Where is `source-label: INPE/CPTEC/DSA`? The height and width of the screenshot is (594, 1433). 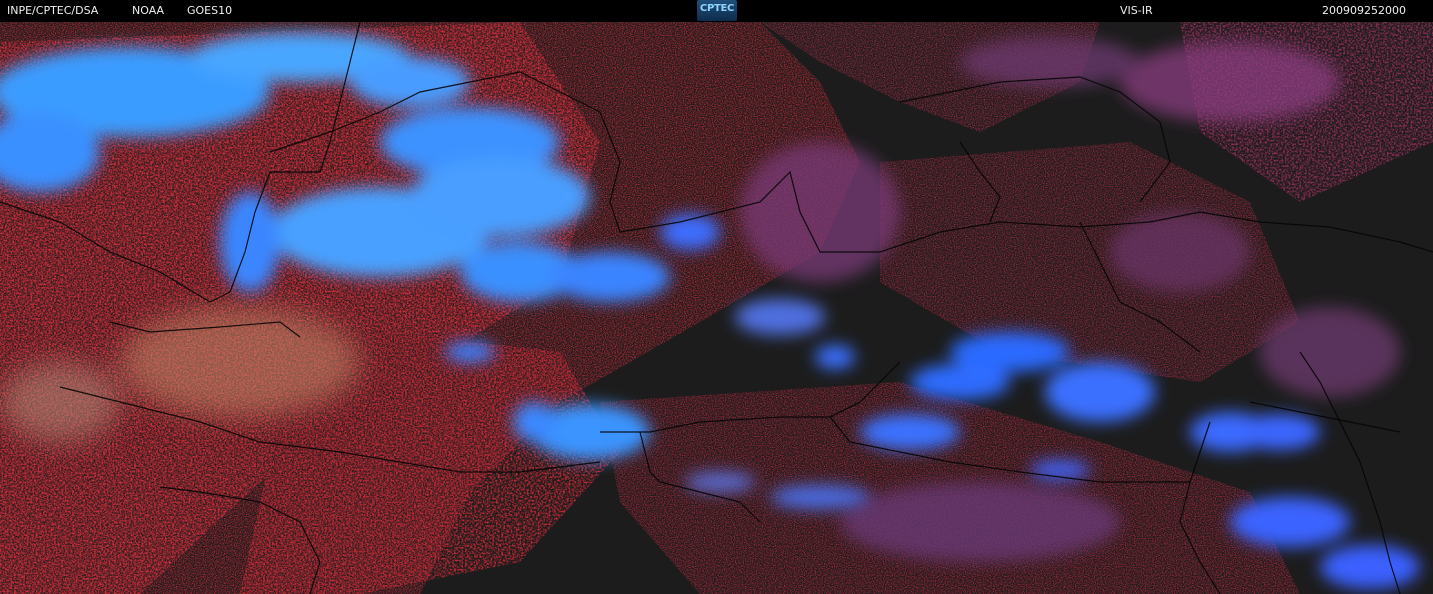
source-label: INPE/CPTEC/DSA is located at coordinates (53, 10).